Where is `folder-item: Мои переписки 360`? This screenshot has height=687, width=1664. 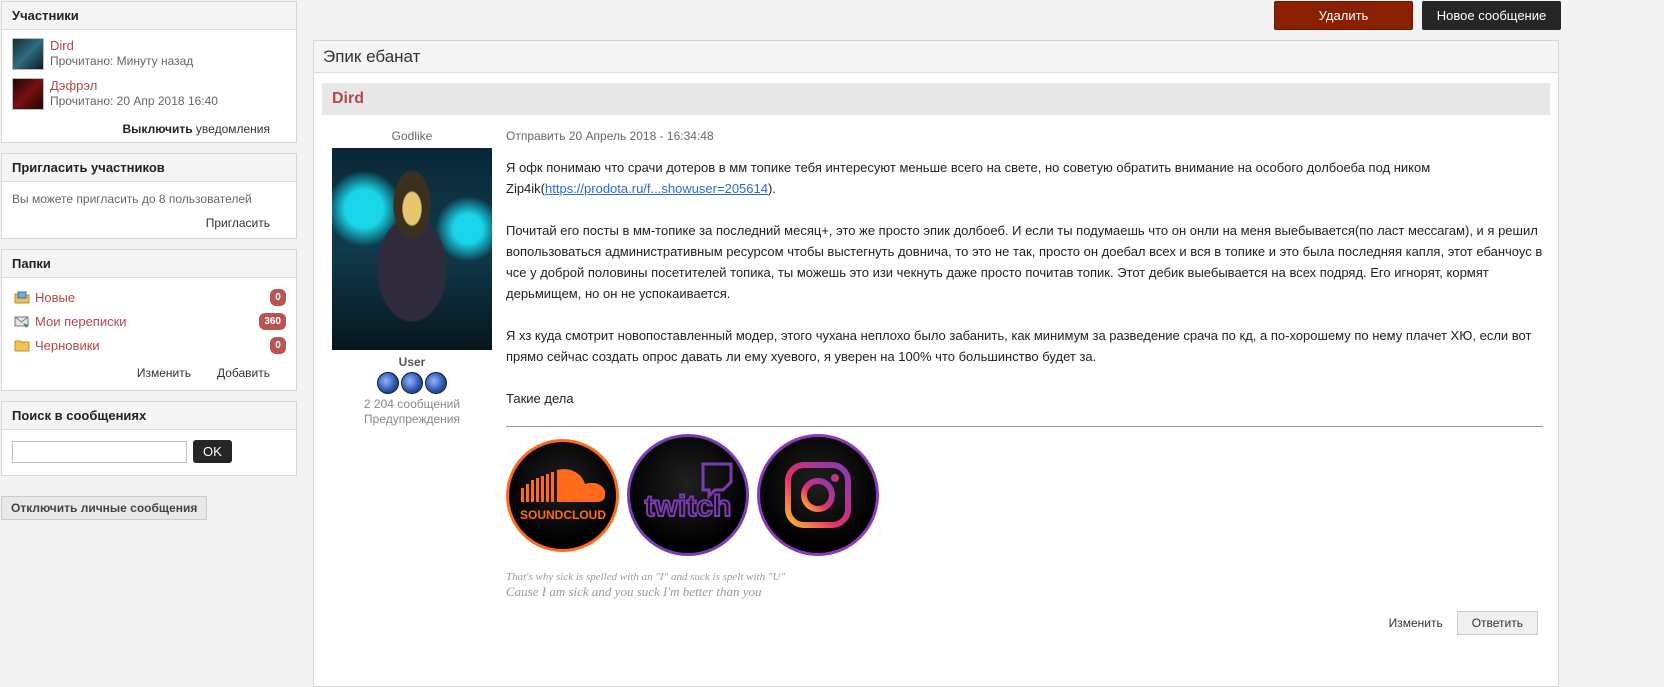
folder-item: Мои переписки 360 is located at coordinates (149, 321).